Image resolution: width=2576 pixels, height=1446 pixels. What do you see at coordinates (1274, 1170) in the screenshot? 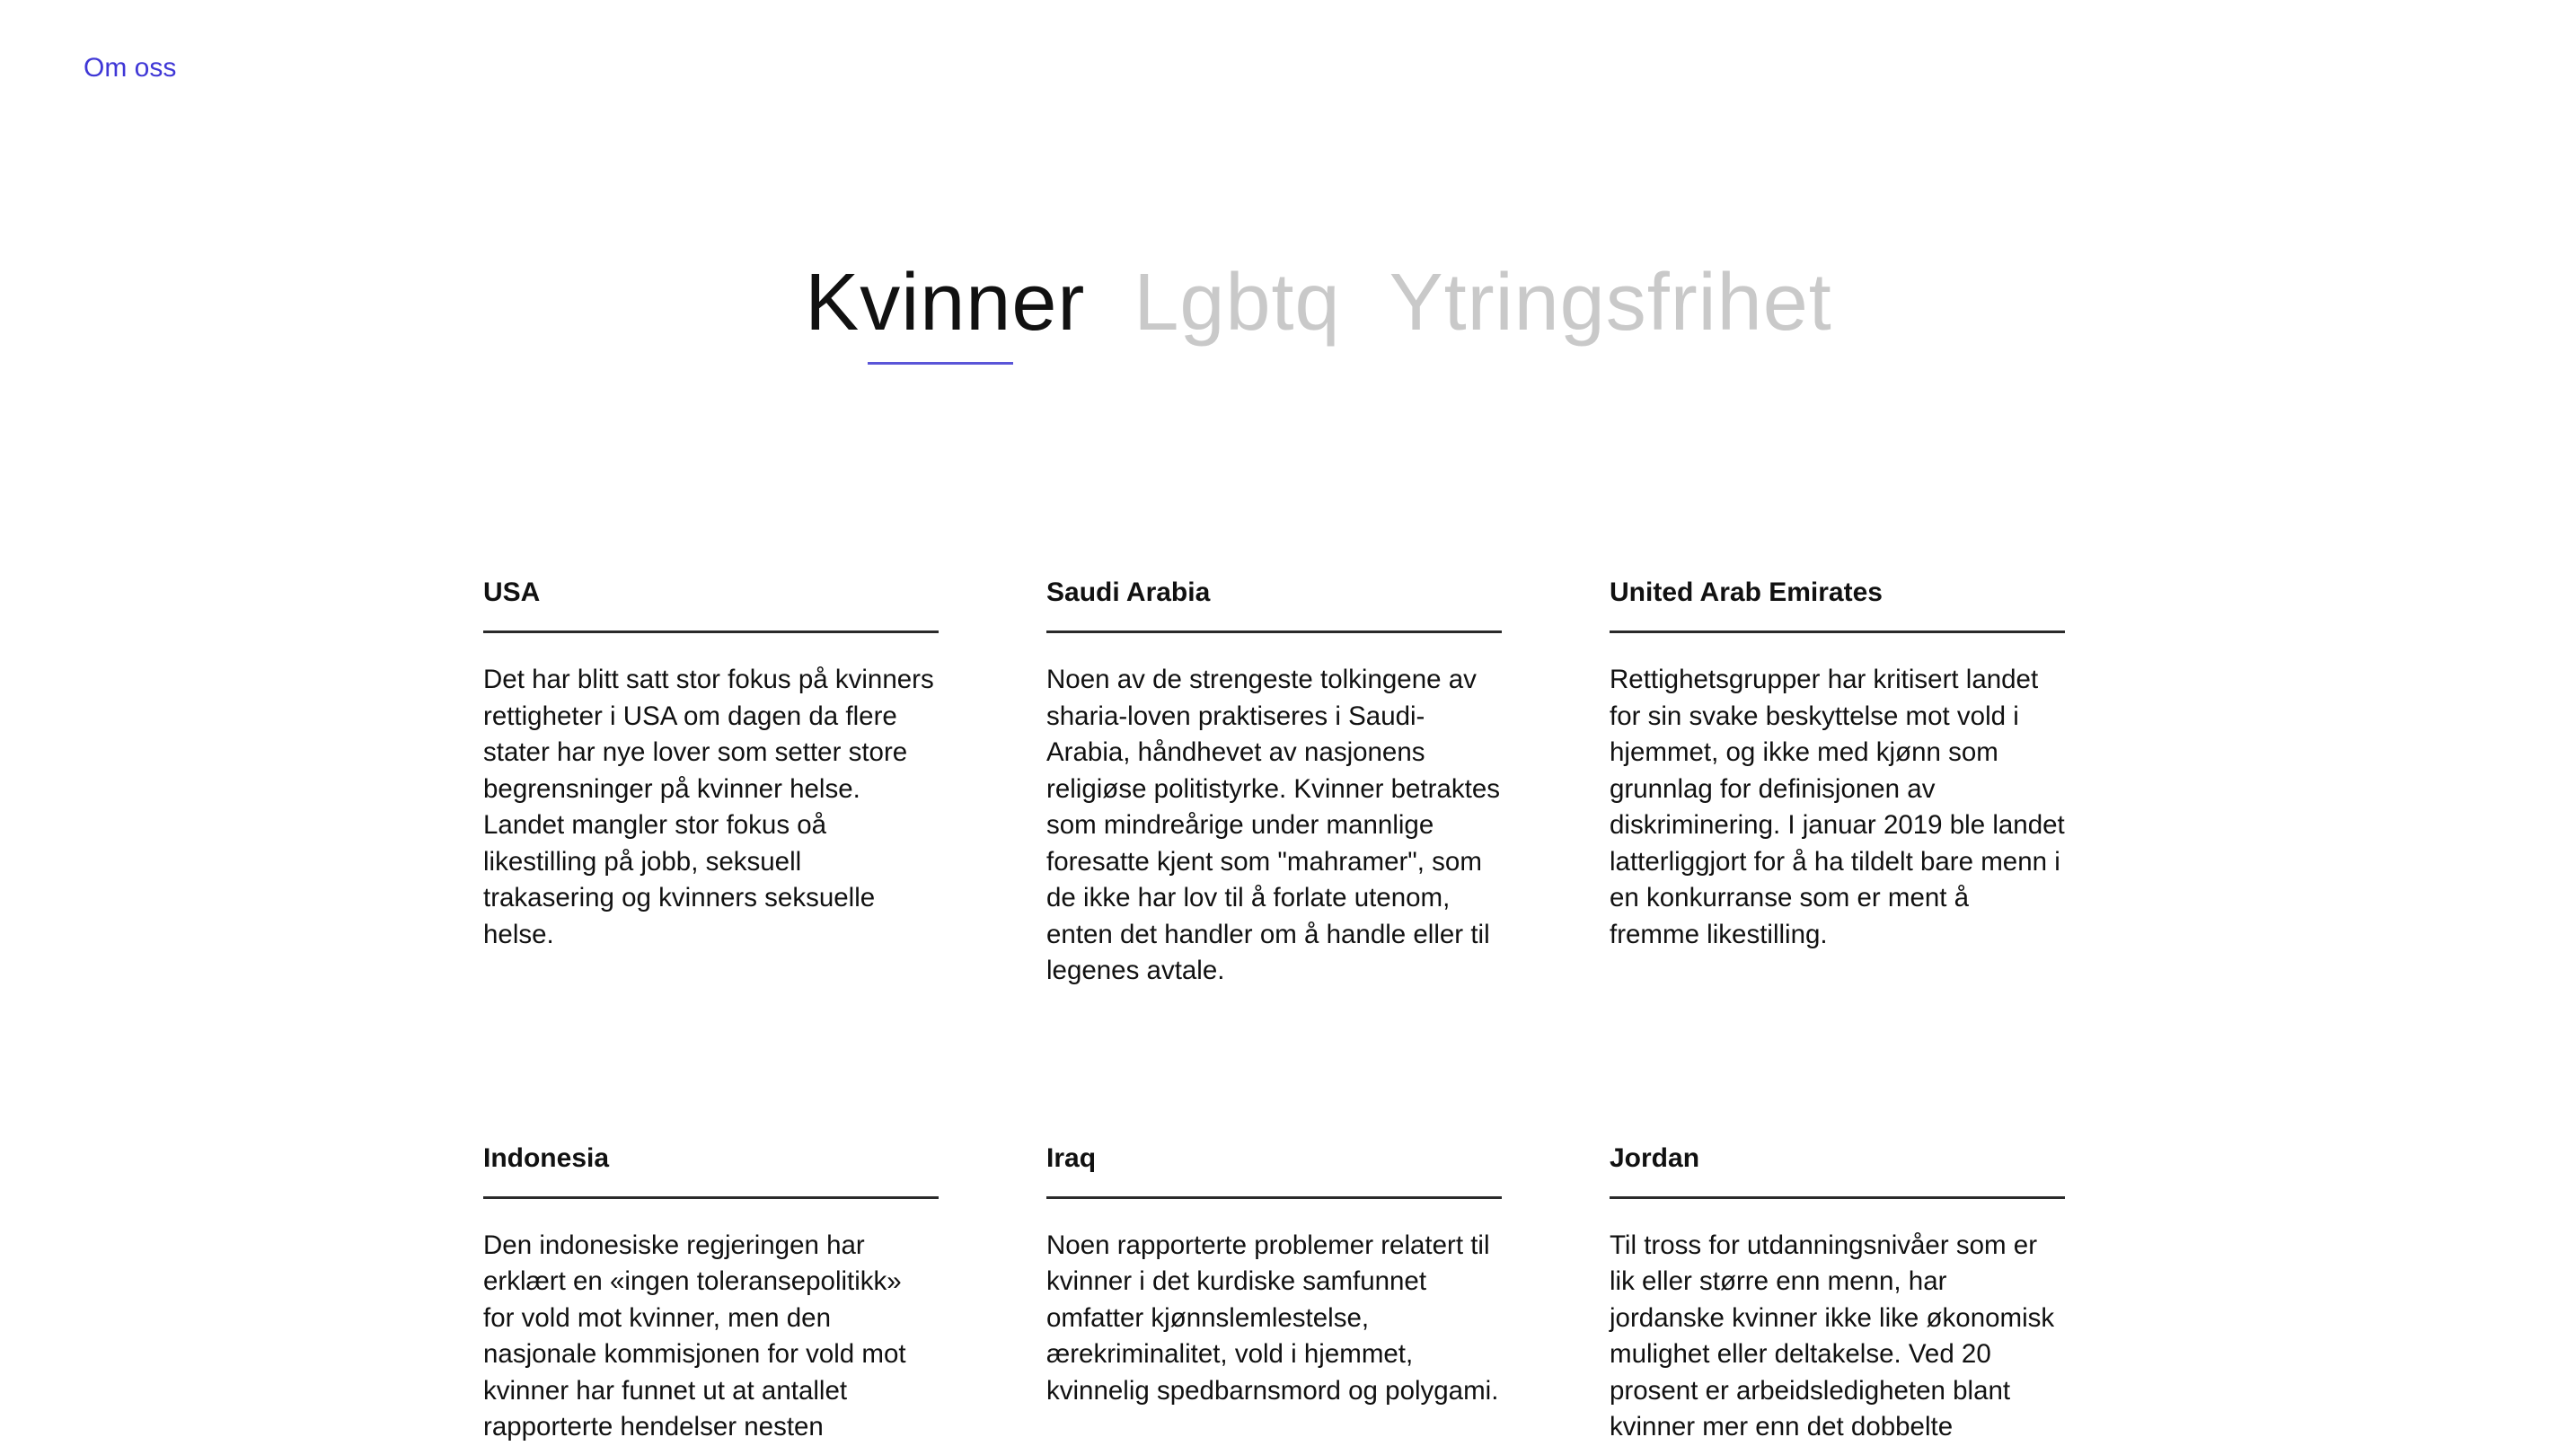
I see `country-title: Iraq` at bounding box center [1274, 1170].